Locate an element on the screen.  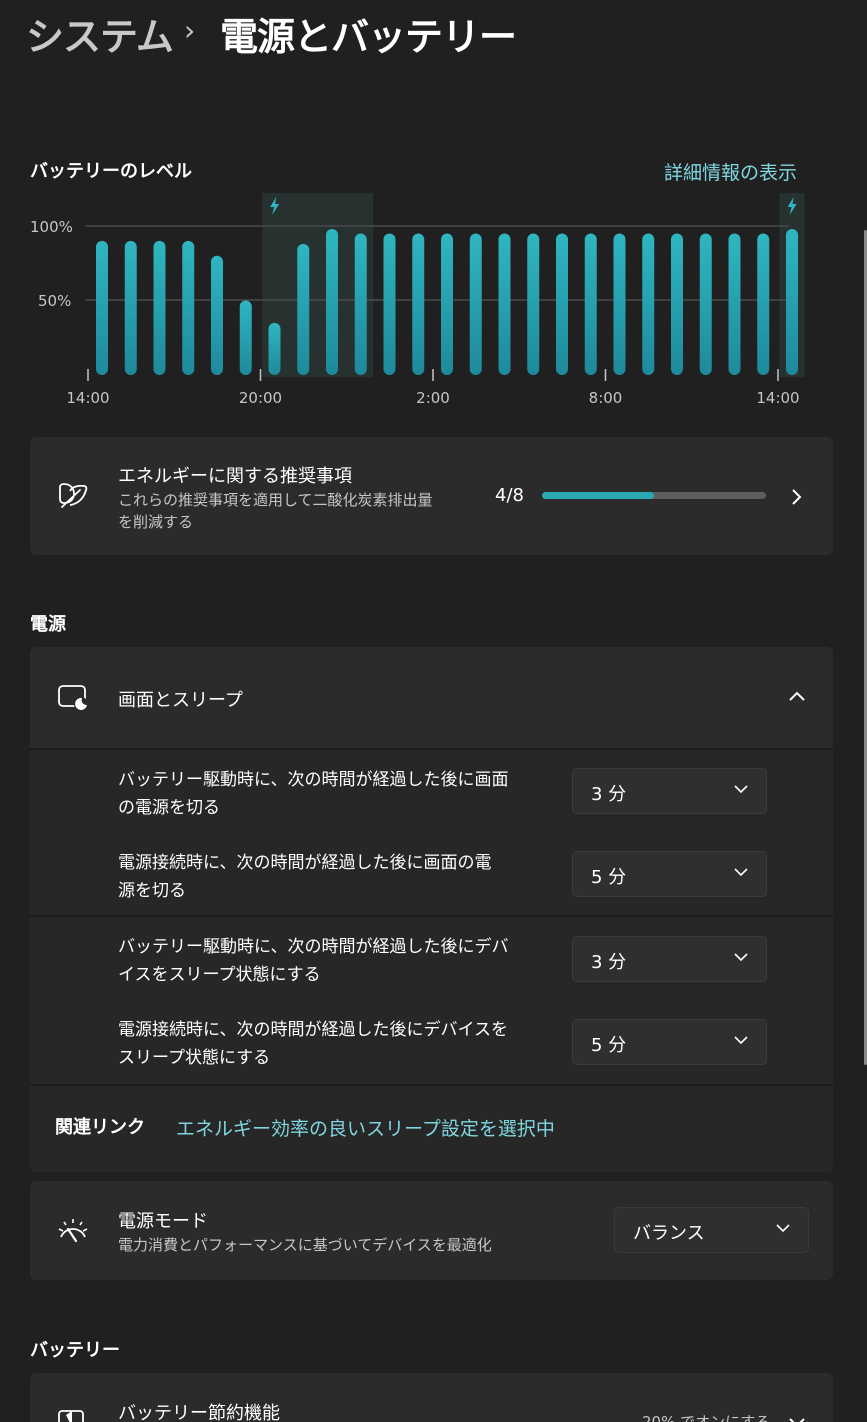
battery-saver-card: バッテリー節約機能 20% でオンにする is located at coordinates (431, 1397).